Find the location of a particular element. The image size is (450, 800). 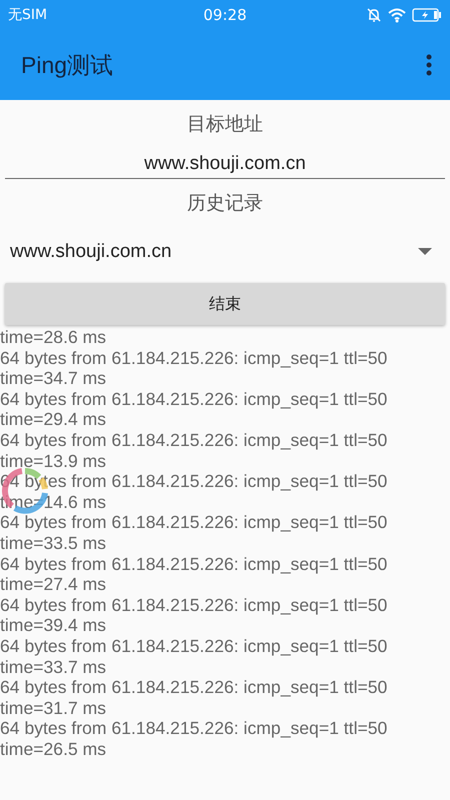

log-line: time=39.4 ms is located at coordinates (54, 625).